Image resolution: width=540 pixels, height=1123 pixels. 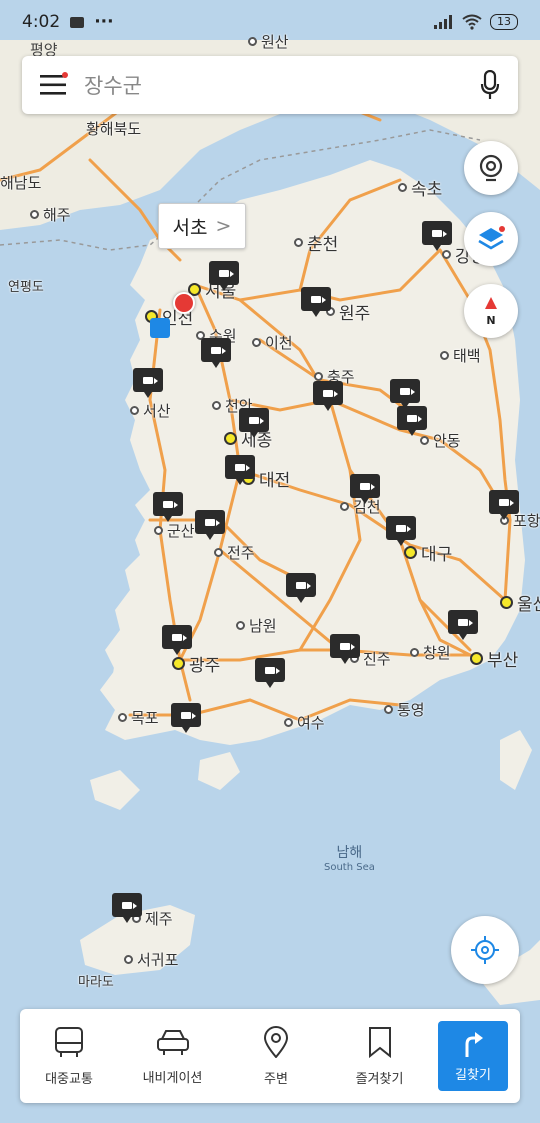 I want to click on city-label: 여수, so click(x=304, y=722).